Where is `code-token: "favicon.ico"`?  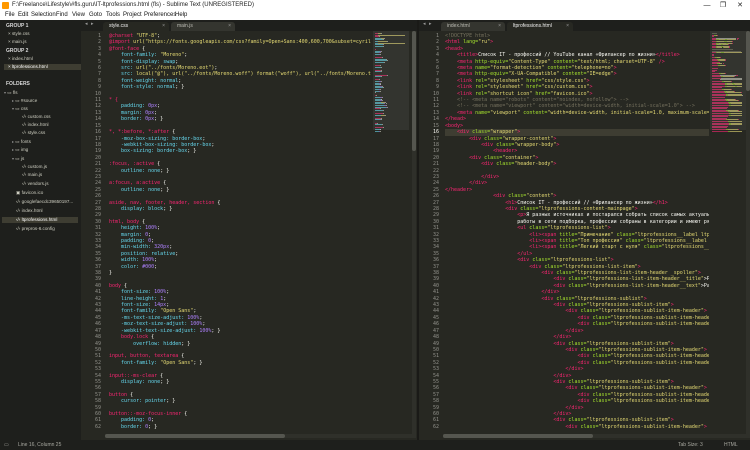 code-token: "favicon.ico" is located at coordinates (570, 93).